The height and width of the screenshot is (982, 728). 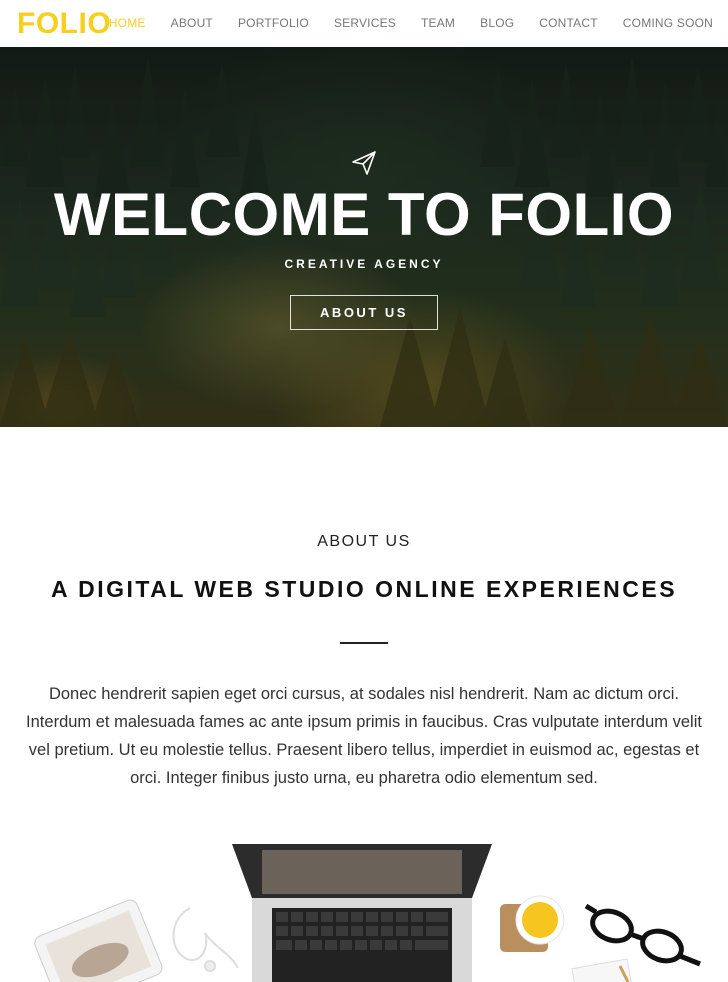 I want to click on nav-item-home: HOME, so click(x=127, y=23).